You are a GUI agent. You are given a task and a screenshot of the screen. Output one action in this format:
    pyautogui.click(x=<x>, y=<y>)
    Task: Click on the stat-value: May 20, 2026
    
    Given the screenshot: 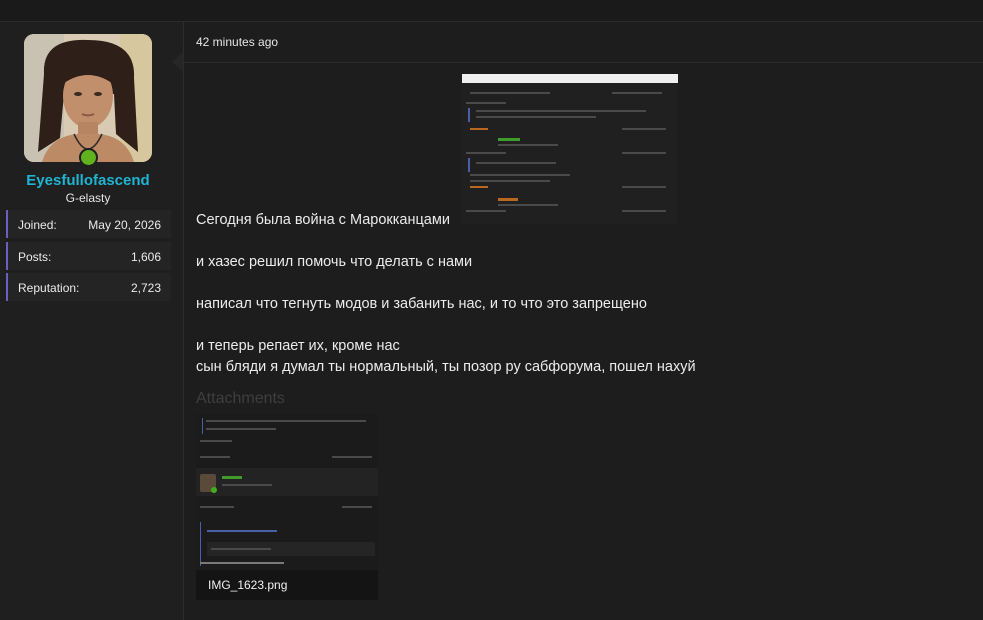 What is the action you would take?
    pyautogui.click(x=124, y=225)
    